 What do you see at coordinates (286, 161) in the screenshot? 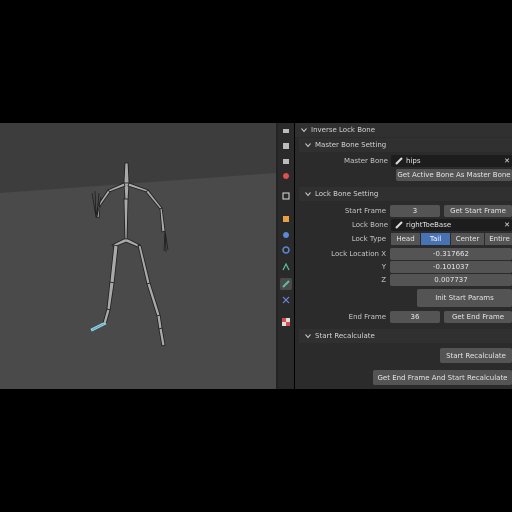
I see `output-icon` at bounding box center [286, 161].